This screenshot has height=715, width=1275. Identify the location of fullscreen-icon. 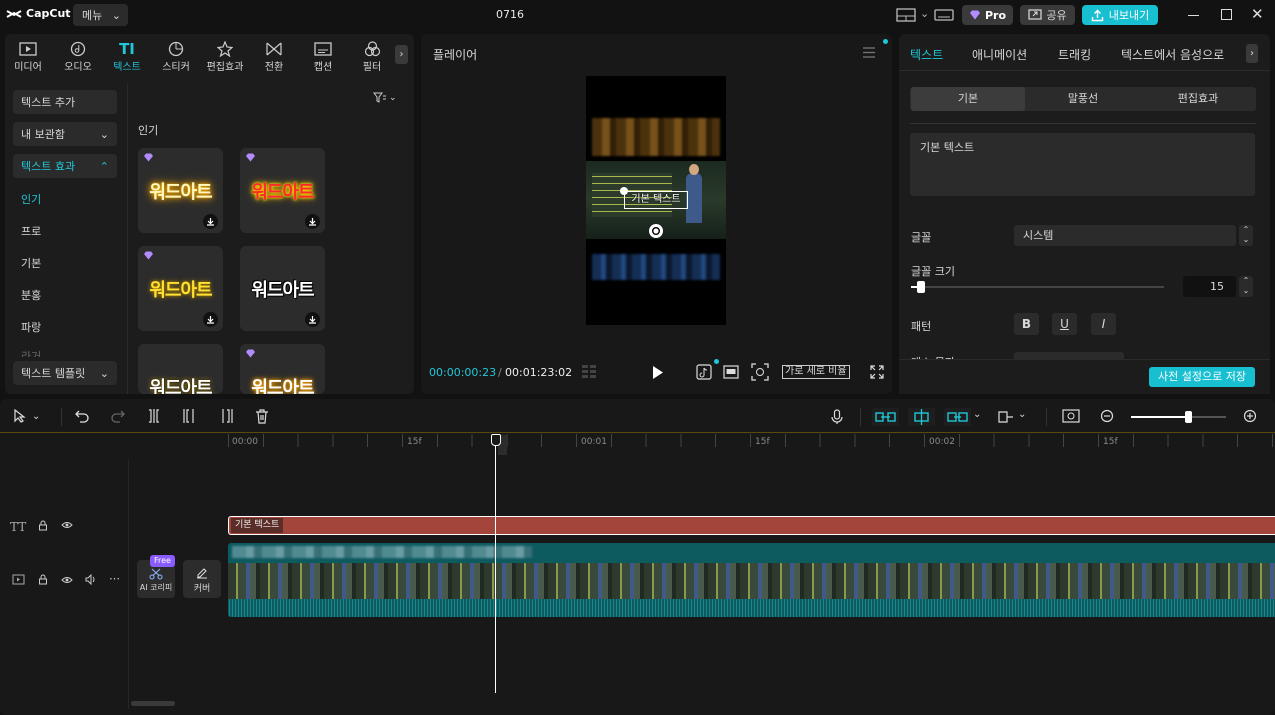
(877, 372).